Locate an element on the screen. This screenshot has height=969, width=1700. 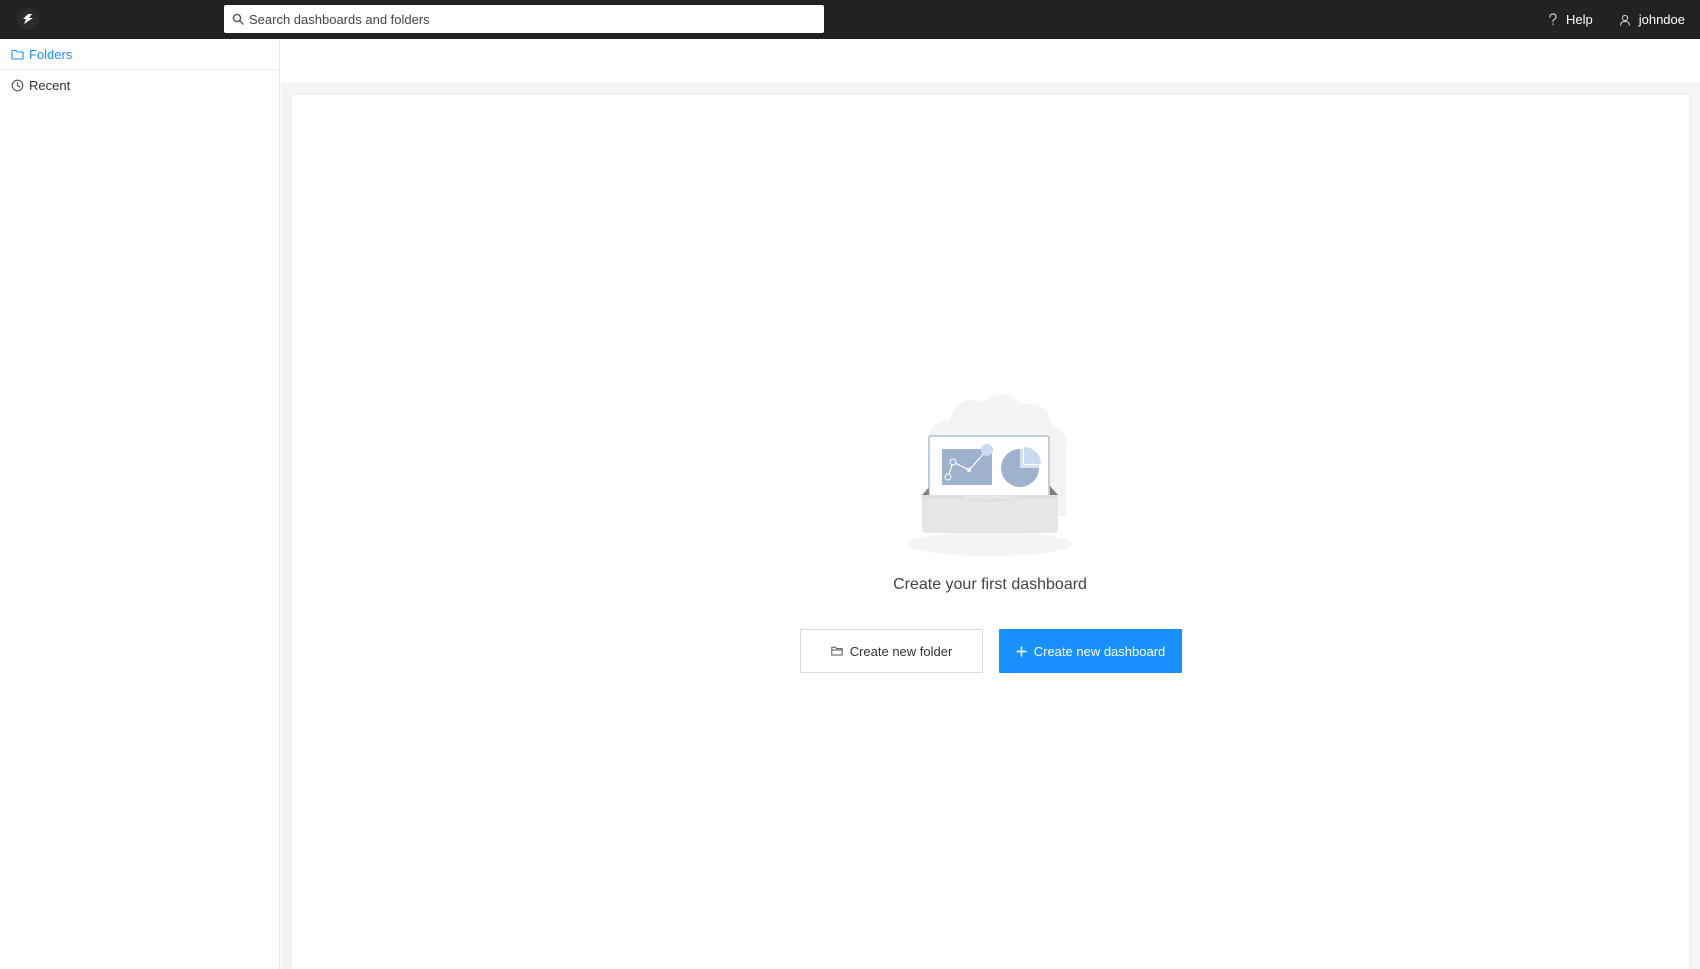
create-dashboard-button: Create new dashboard is located at coordinates (1090, 651).